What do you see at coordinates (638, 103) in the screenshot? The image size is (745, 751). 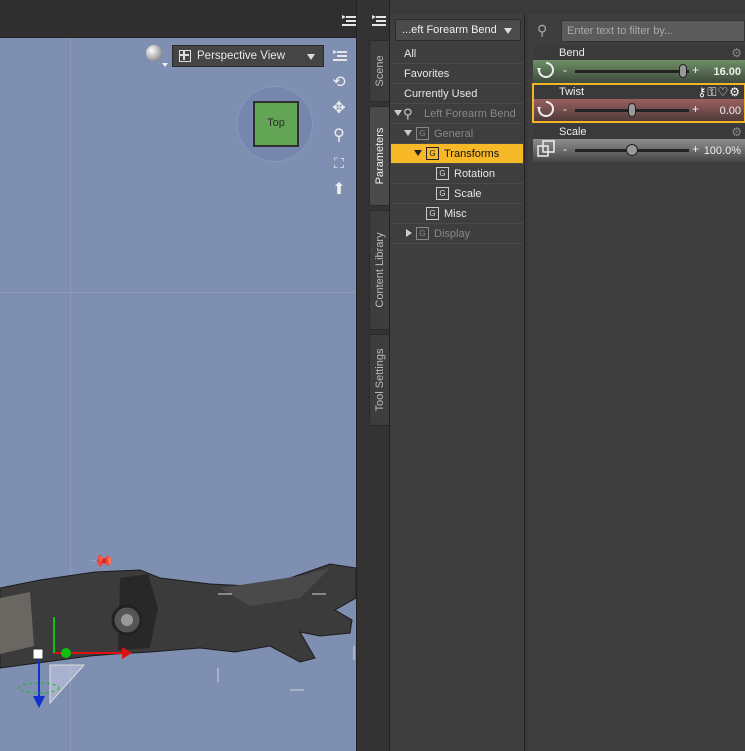 I see `param-twist: Twist ⚷⚿♡⚙ - + 0.00` at bounding box center [638, 103].